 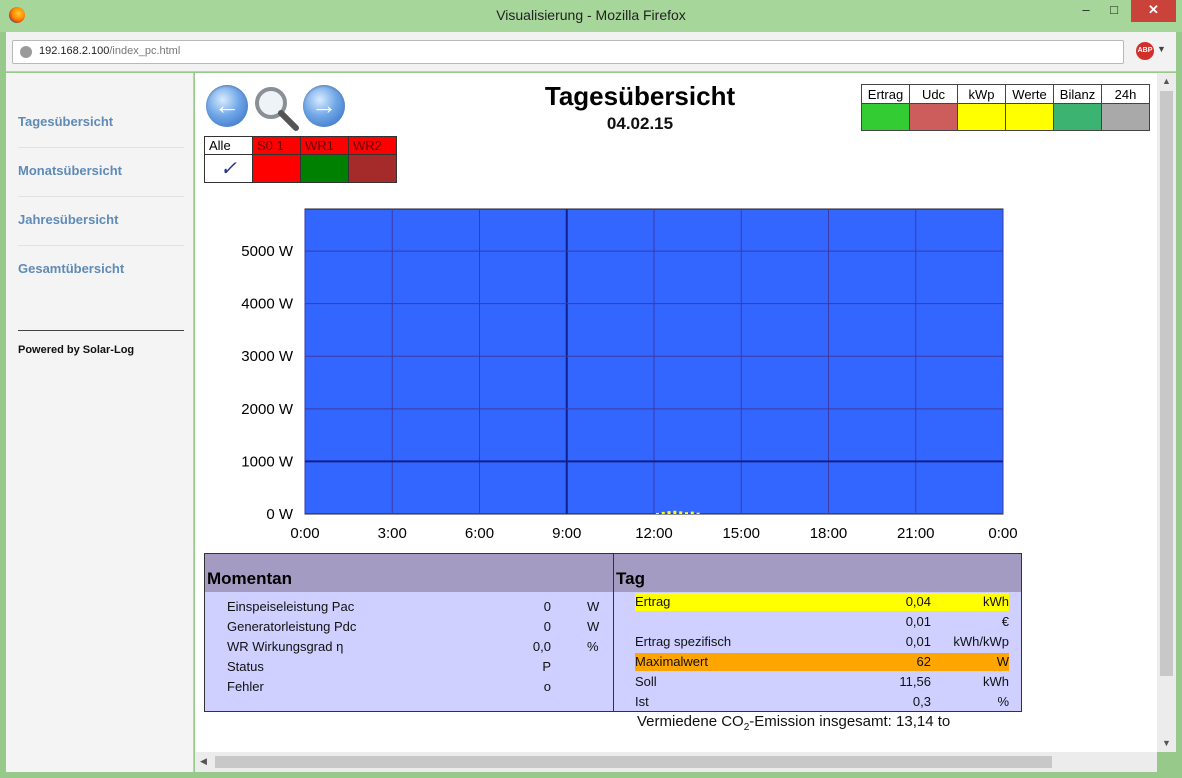 What do you see at coordinates (409, 607) in the screenshot?
I see `momentan-row: Einspeiseleistung Pac 0 W` at bounding box center [409, 607].